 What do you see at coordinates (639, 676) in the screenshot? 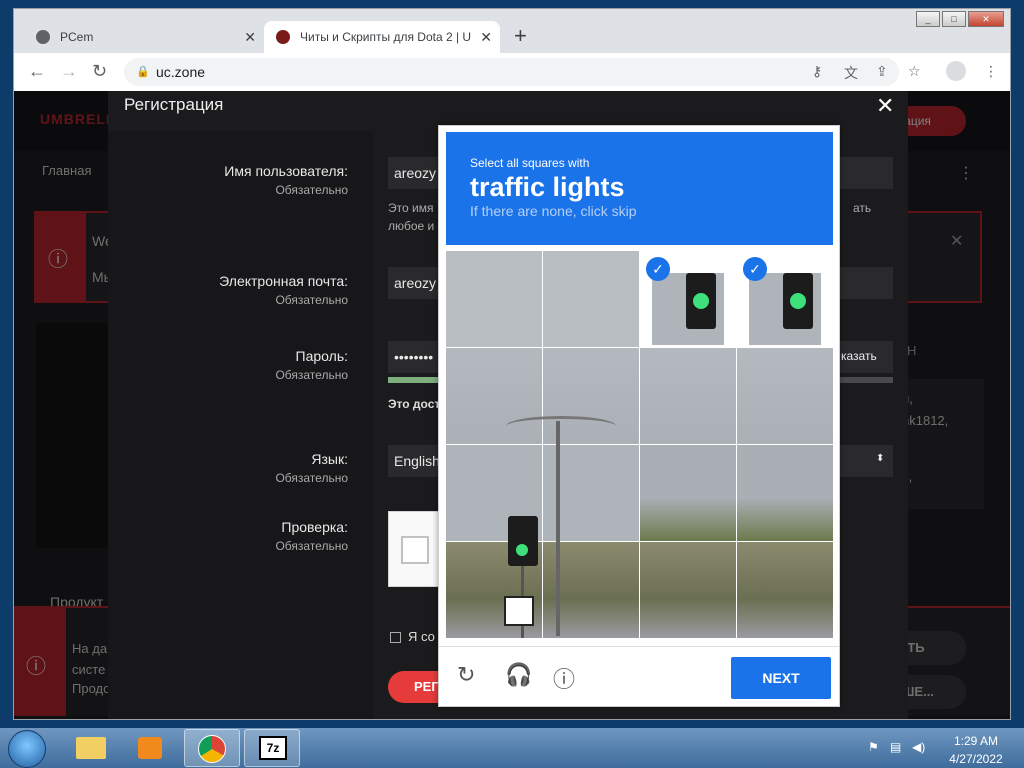
I see `captcha-footer: ↻ 🎧 ⓘ NEXT` at bounding box center [639, 676].